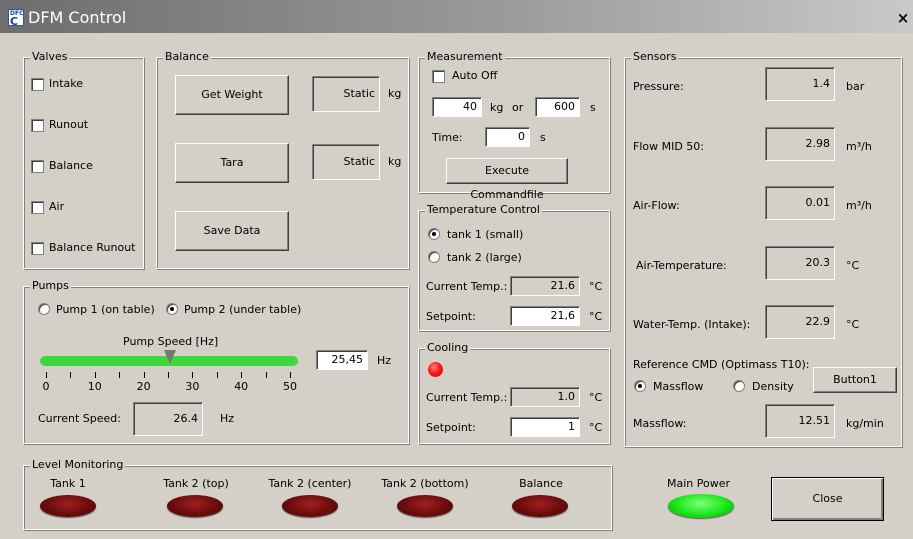 The image size is (913, 539). I want to click on temperature-control-title: Temperature Control, so click(483, 209).